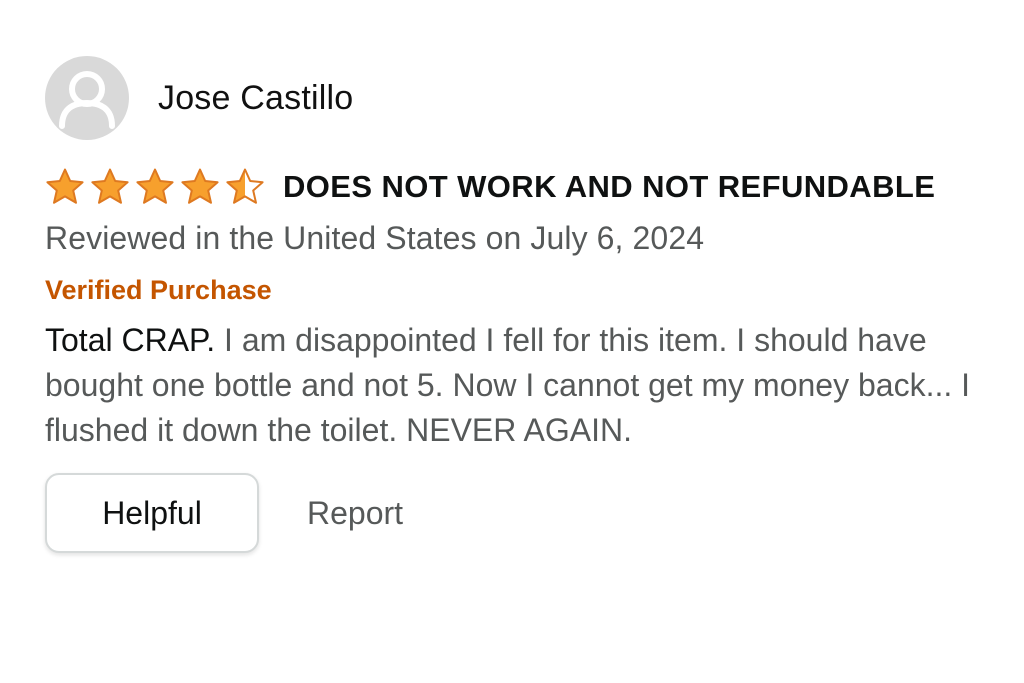  Describe the element at coordinates (527, 513) in the screenshot. I see `review-actions: Helpful Report` at that location.